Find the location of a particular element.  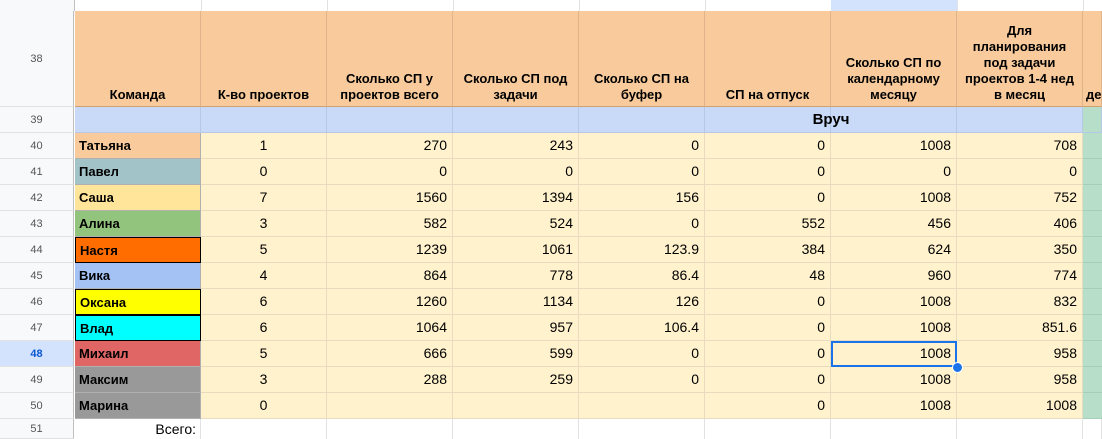

row-number-45: 45 is located at coordinates (37, 276).